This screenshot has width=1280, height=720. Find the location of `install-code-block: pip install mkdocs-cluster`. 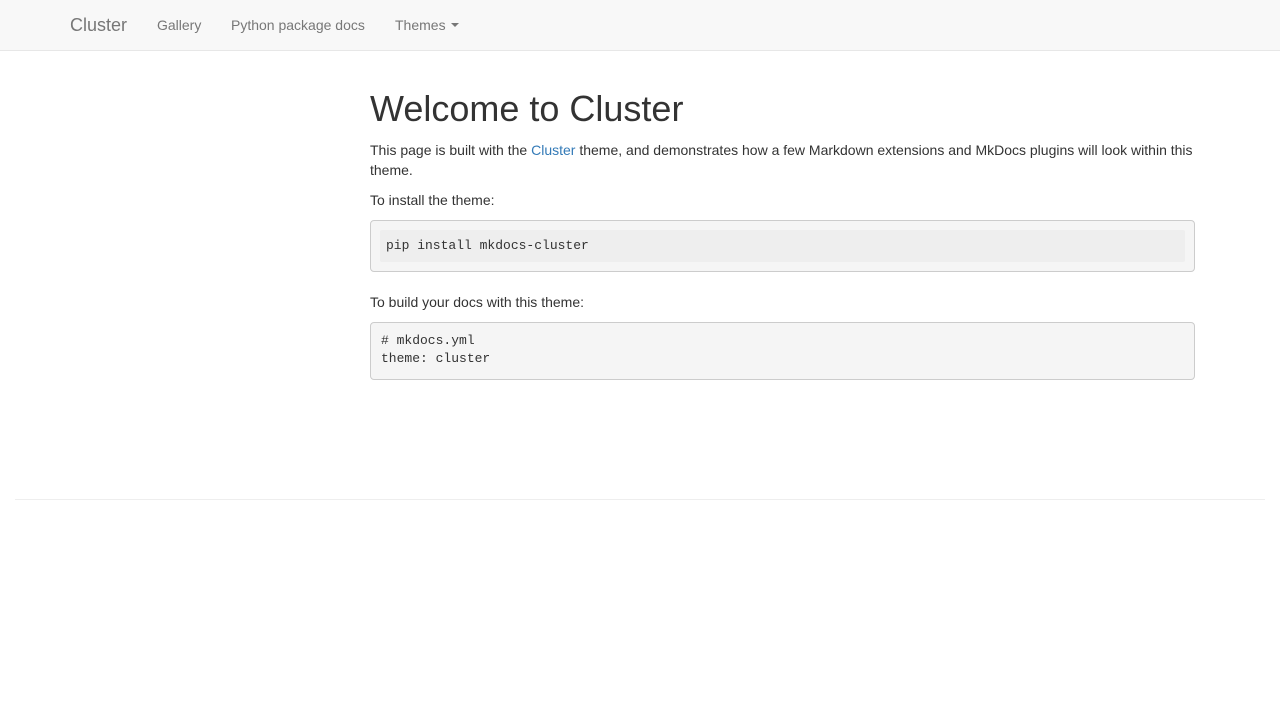

install-code-block: pip install mkdocs-cluster is located at coordinates (782, 246).